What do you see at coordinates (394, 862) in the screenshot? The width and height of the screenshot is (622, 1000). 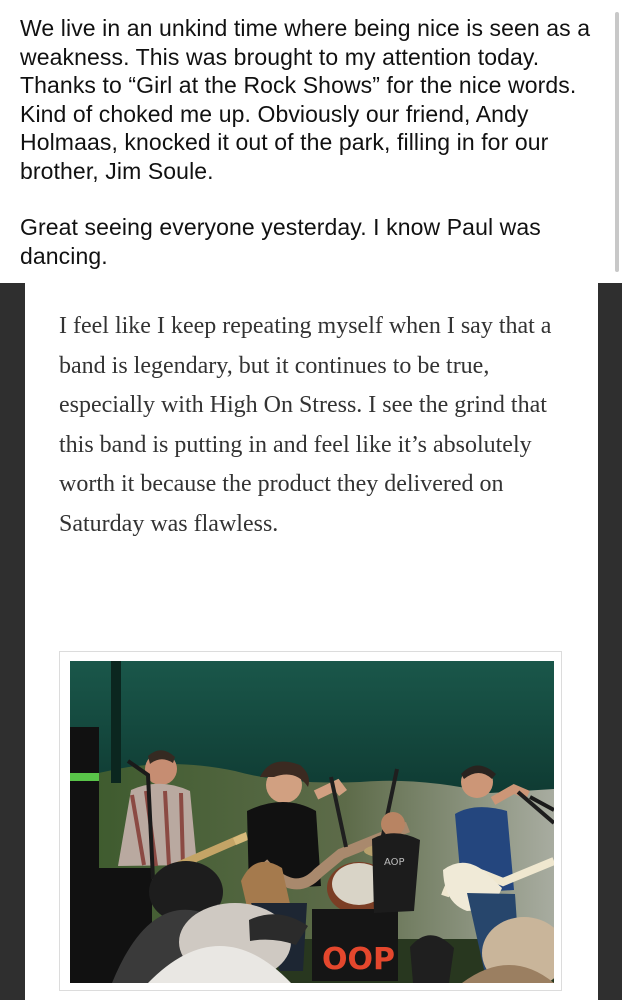 I see `svg-text: AOP` at bounding box center [394, 862].